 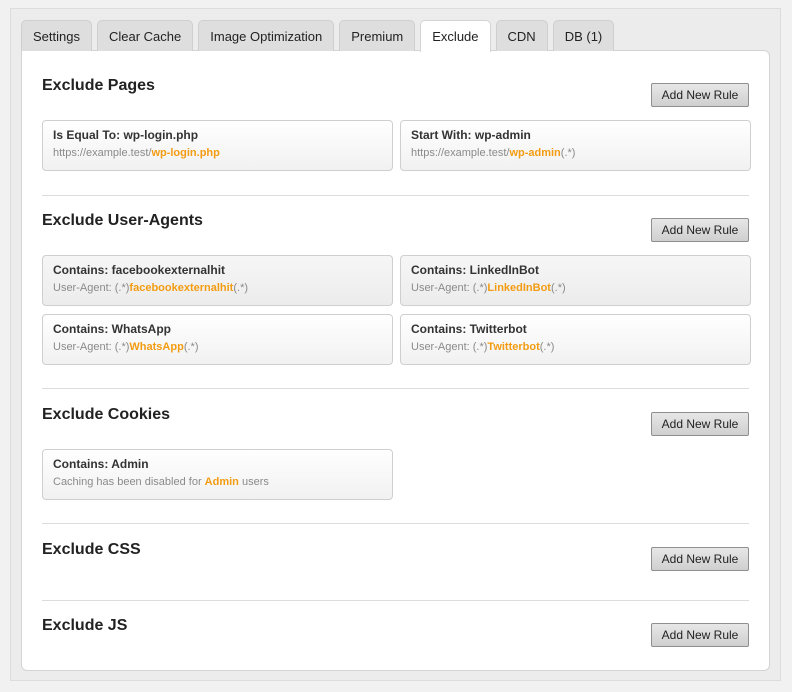 What do you see at coordinates (575, 288) in the screenshot?
I see `rule-detail: User-Agent: (.*)LinkedInBot(.*)` at bounding box center [575, 288].